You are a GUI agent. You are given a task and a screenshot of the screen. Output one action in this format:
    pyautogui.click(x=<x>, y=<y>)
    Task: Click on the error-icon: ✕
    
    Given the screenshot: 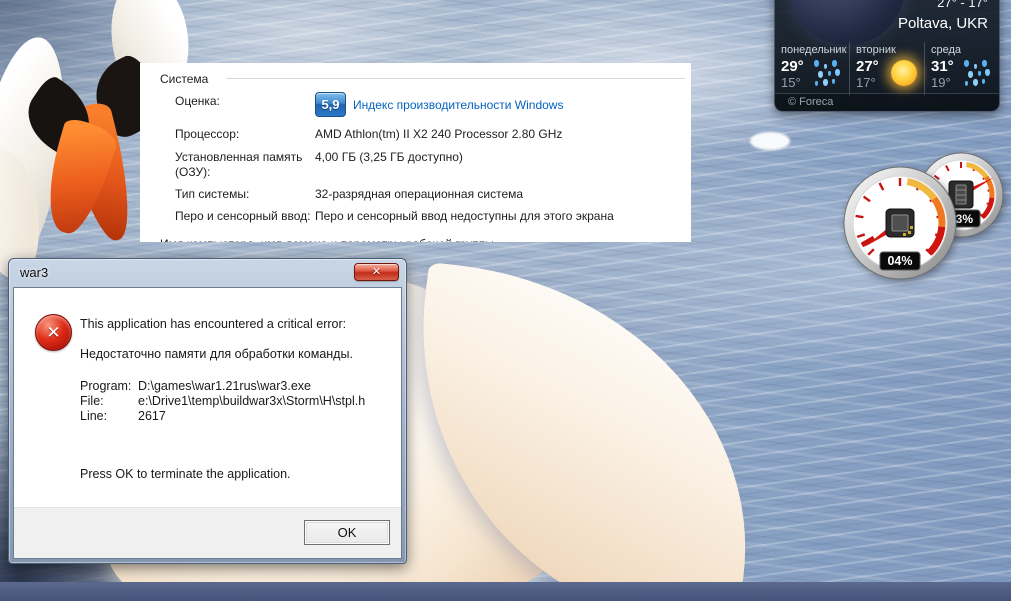 What is the action you would take?
    pyautogui.click(x=53, y=332)
    